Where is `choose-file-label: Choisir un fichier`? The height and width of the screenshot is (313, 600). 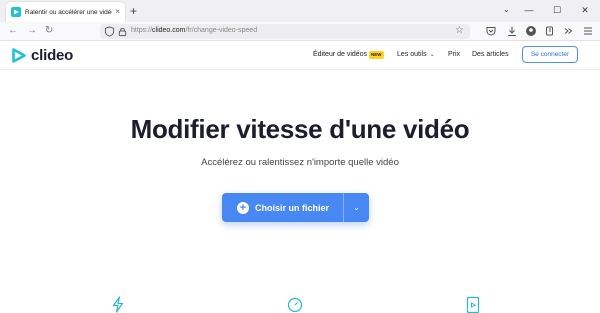
choose-file-label: Choisir un fichier is located at coordinates (292, 207).